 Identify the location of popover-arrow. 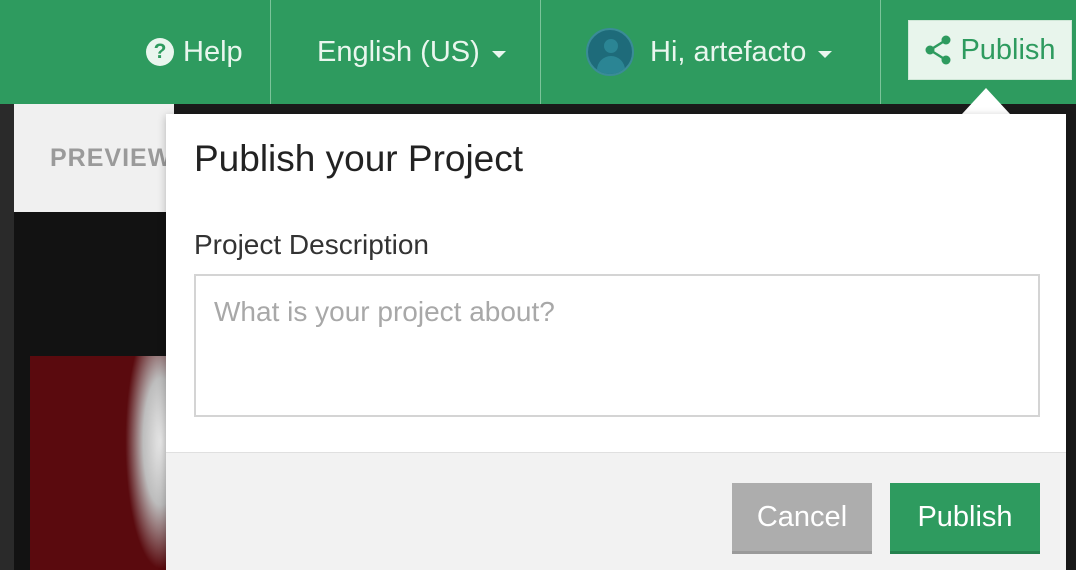
(986, 101).